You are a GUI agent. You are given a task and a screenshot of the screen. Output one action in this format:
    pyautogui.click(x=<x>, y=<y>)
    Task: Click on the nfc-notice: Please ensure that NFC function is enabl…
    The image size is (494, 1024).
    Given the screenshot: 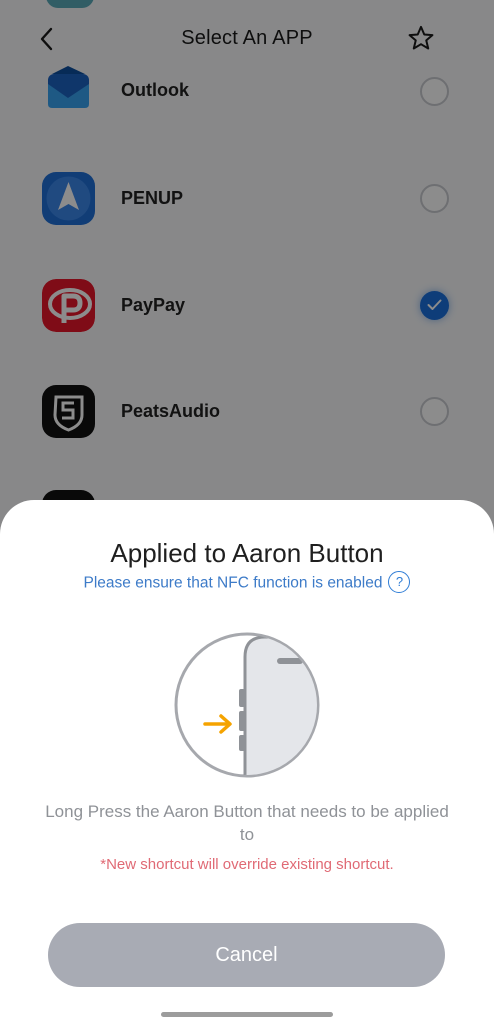 What is the action you would take?
    pyautogui.click(x=247, y=582)
    